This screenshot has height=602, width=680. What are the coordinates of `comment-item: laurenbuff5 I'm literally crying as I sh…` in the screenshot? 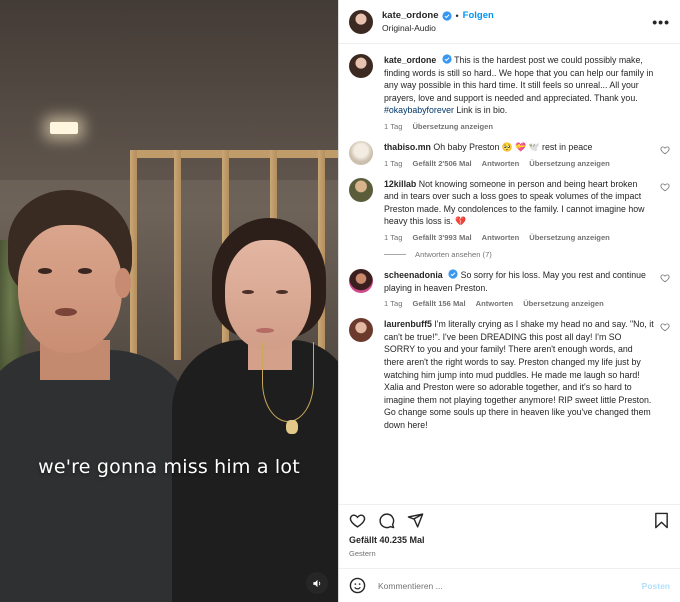 It's located at (509, 374).